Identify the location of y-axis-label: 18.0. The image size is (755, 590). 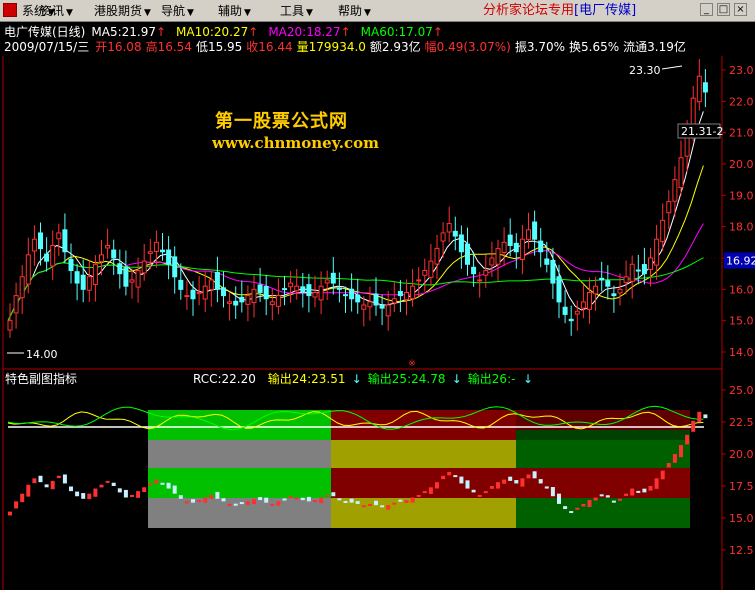
(741, 227).